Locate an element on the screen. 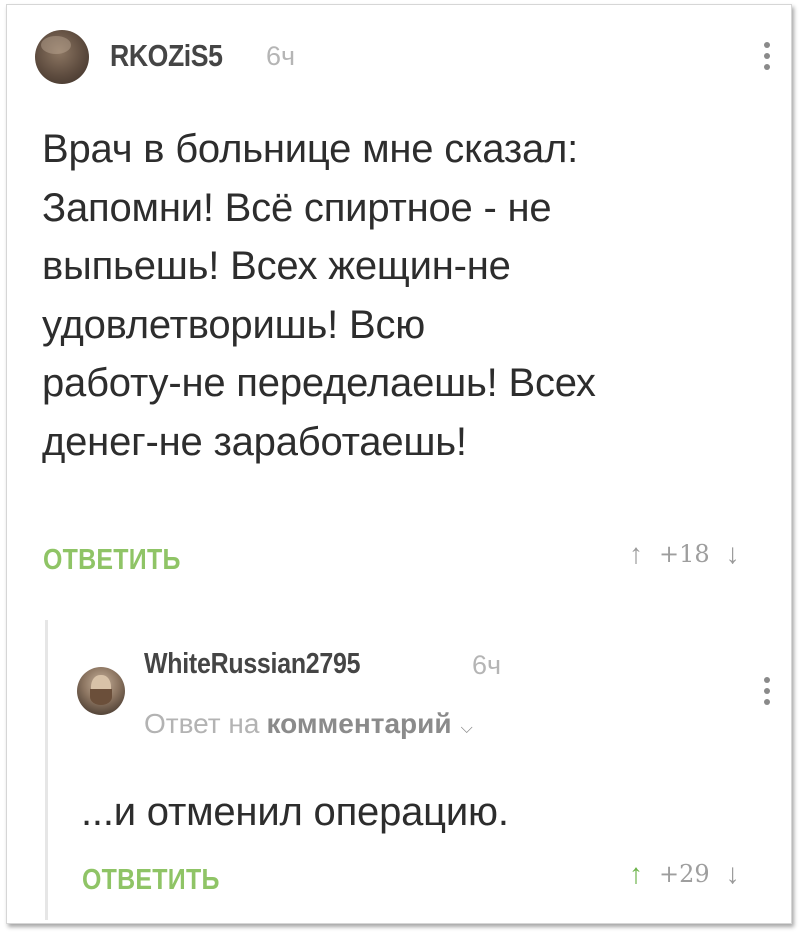 This screenshot has width=800, height=935. vote-controls: ↑ +29 ↓ is located at coordinates (684, 874).